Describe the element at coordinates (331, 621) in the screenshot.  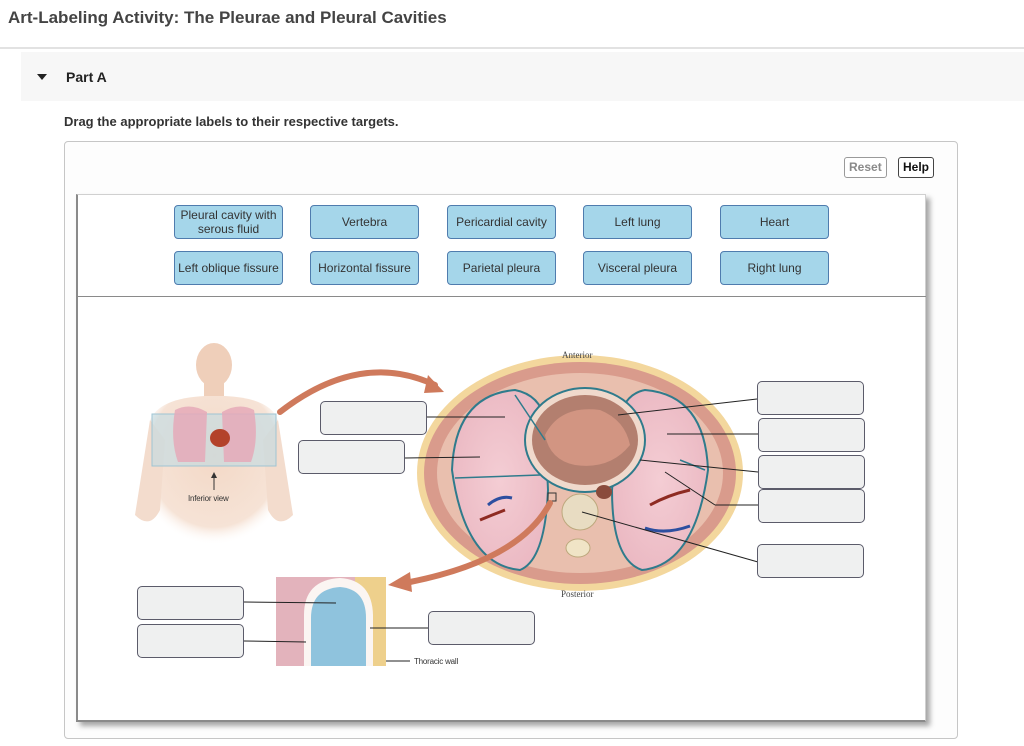
I see `pleura-detail-inset` at that location.